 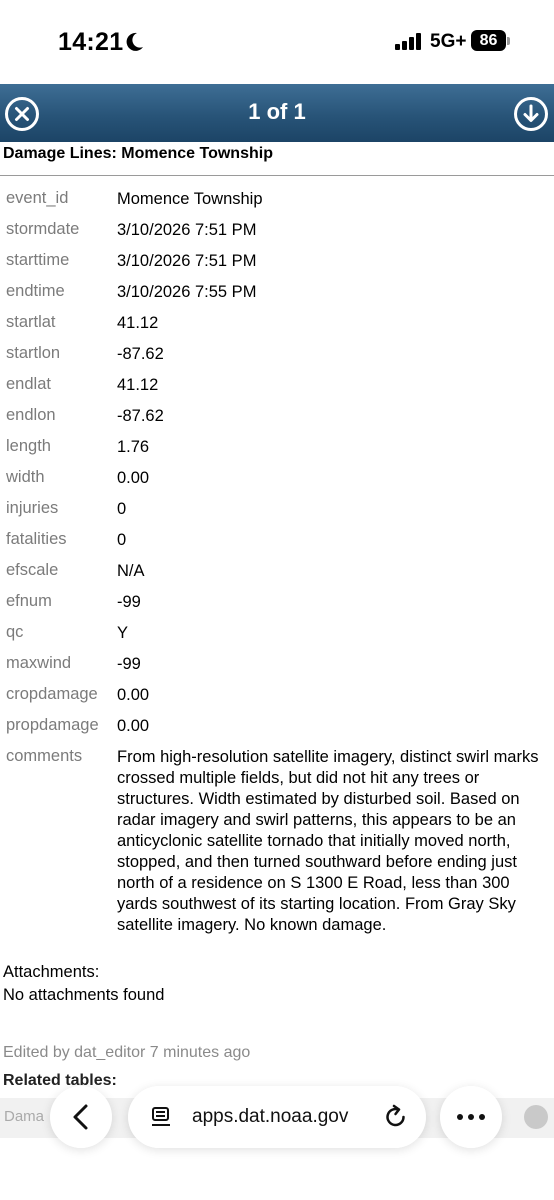 I want to click on attr-name: propdamage, so click(x=52, y=725).